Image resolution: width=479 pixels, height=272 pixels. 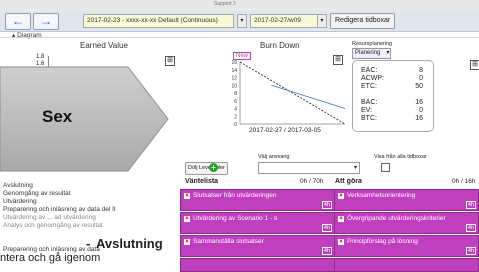 I want to click on tree-item: Genomgång av resultat, so click(x=37, y=193).